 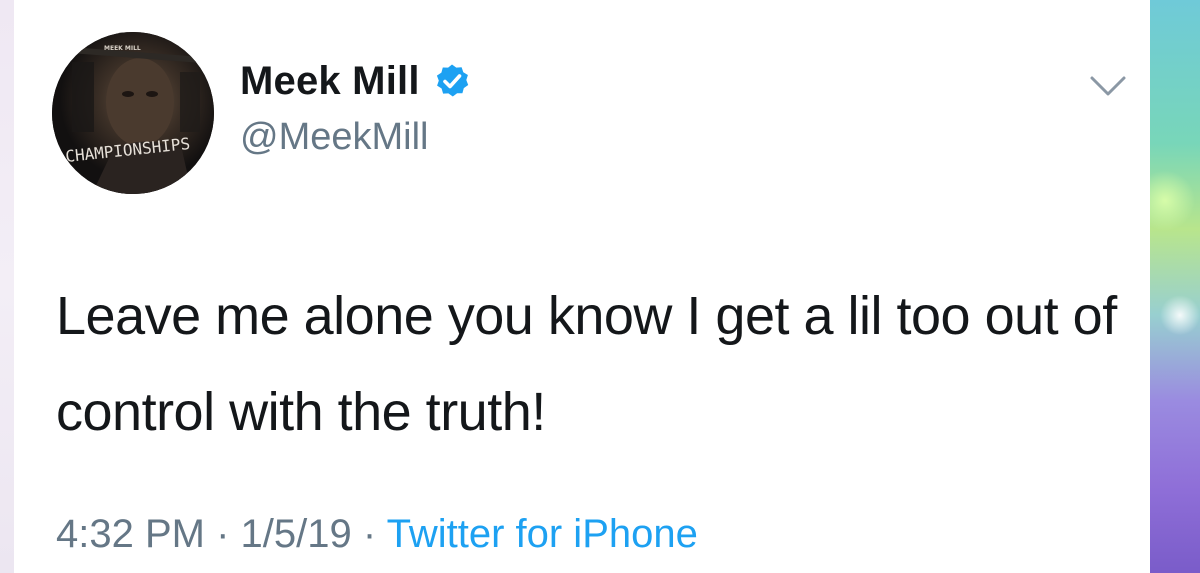 I want to click on author-name-row: Meek Mill, so click(x=355, y=81).